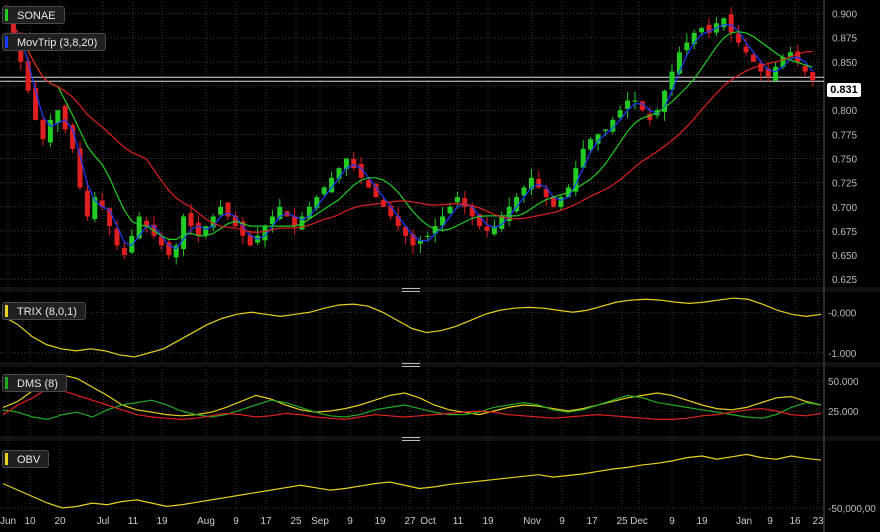  What do you see at coordinates (795, 521) in the screenshot?
I see `x-tick-label: 16` at bounding box center [795, 521].